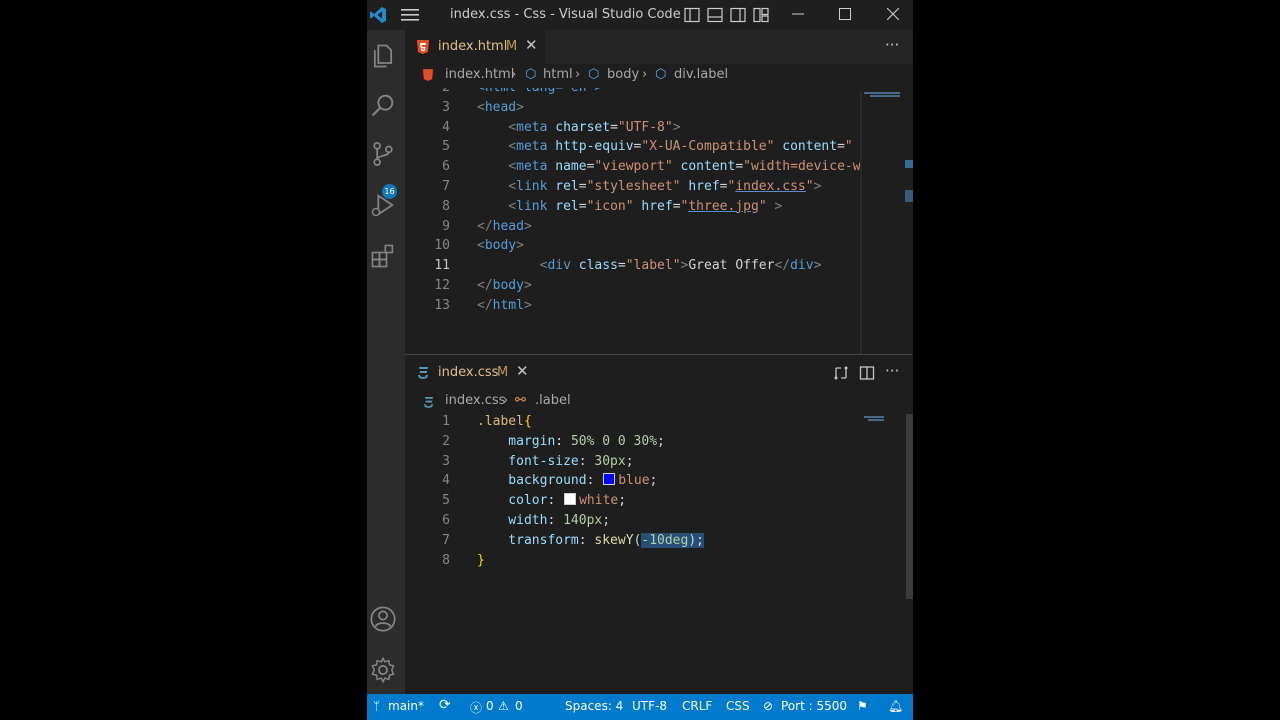 Image resolution: width=1280 pixels, height=720 pixels. What do you see at coordinates (715, 15) in the screenshot?
I see `toggle-panel-icon` at bounding box center [715, 15].